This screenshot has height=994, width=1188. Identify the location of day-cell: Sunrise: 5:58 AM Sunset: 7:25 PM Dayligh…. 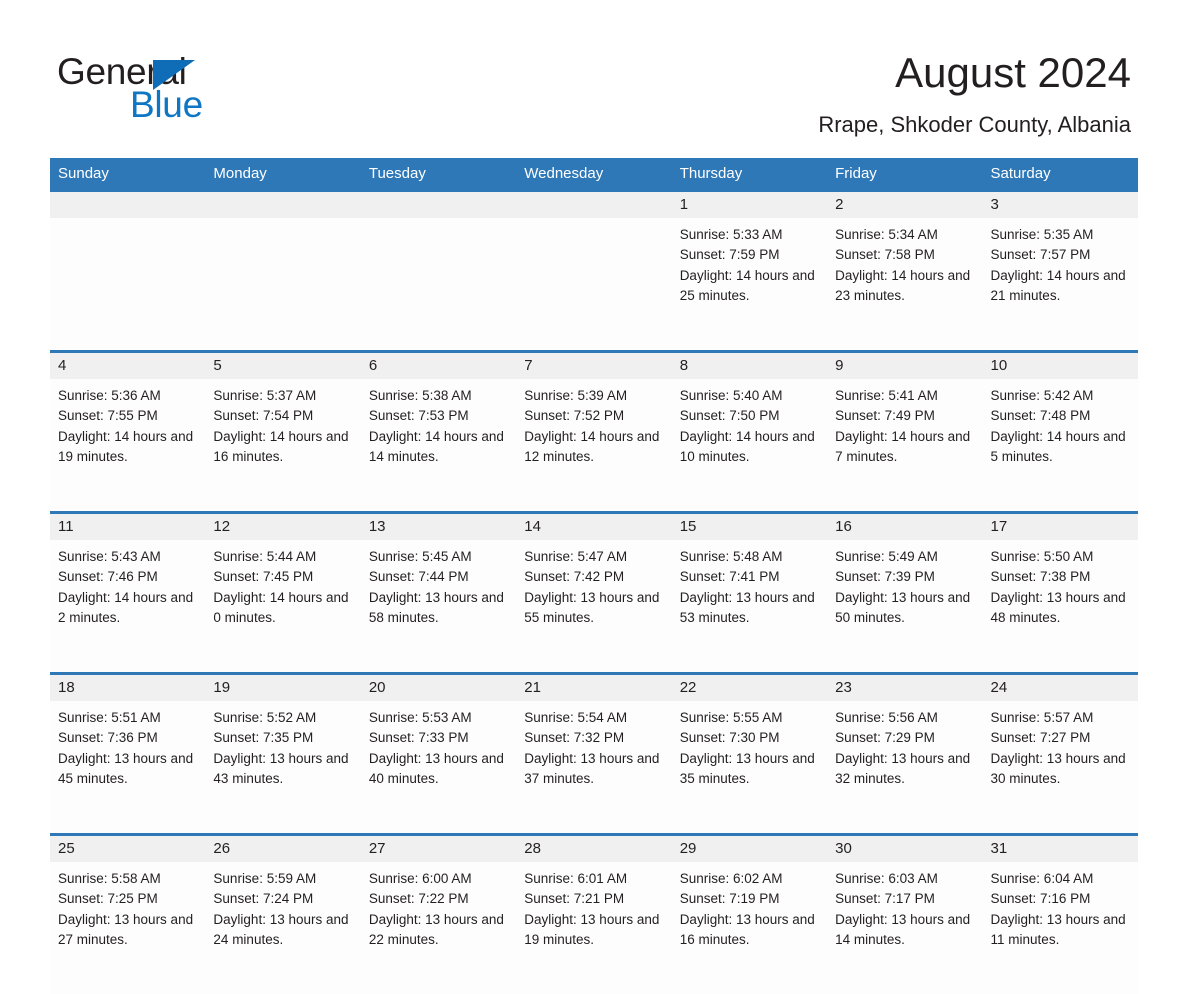
(128, 928).